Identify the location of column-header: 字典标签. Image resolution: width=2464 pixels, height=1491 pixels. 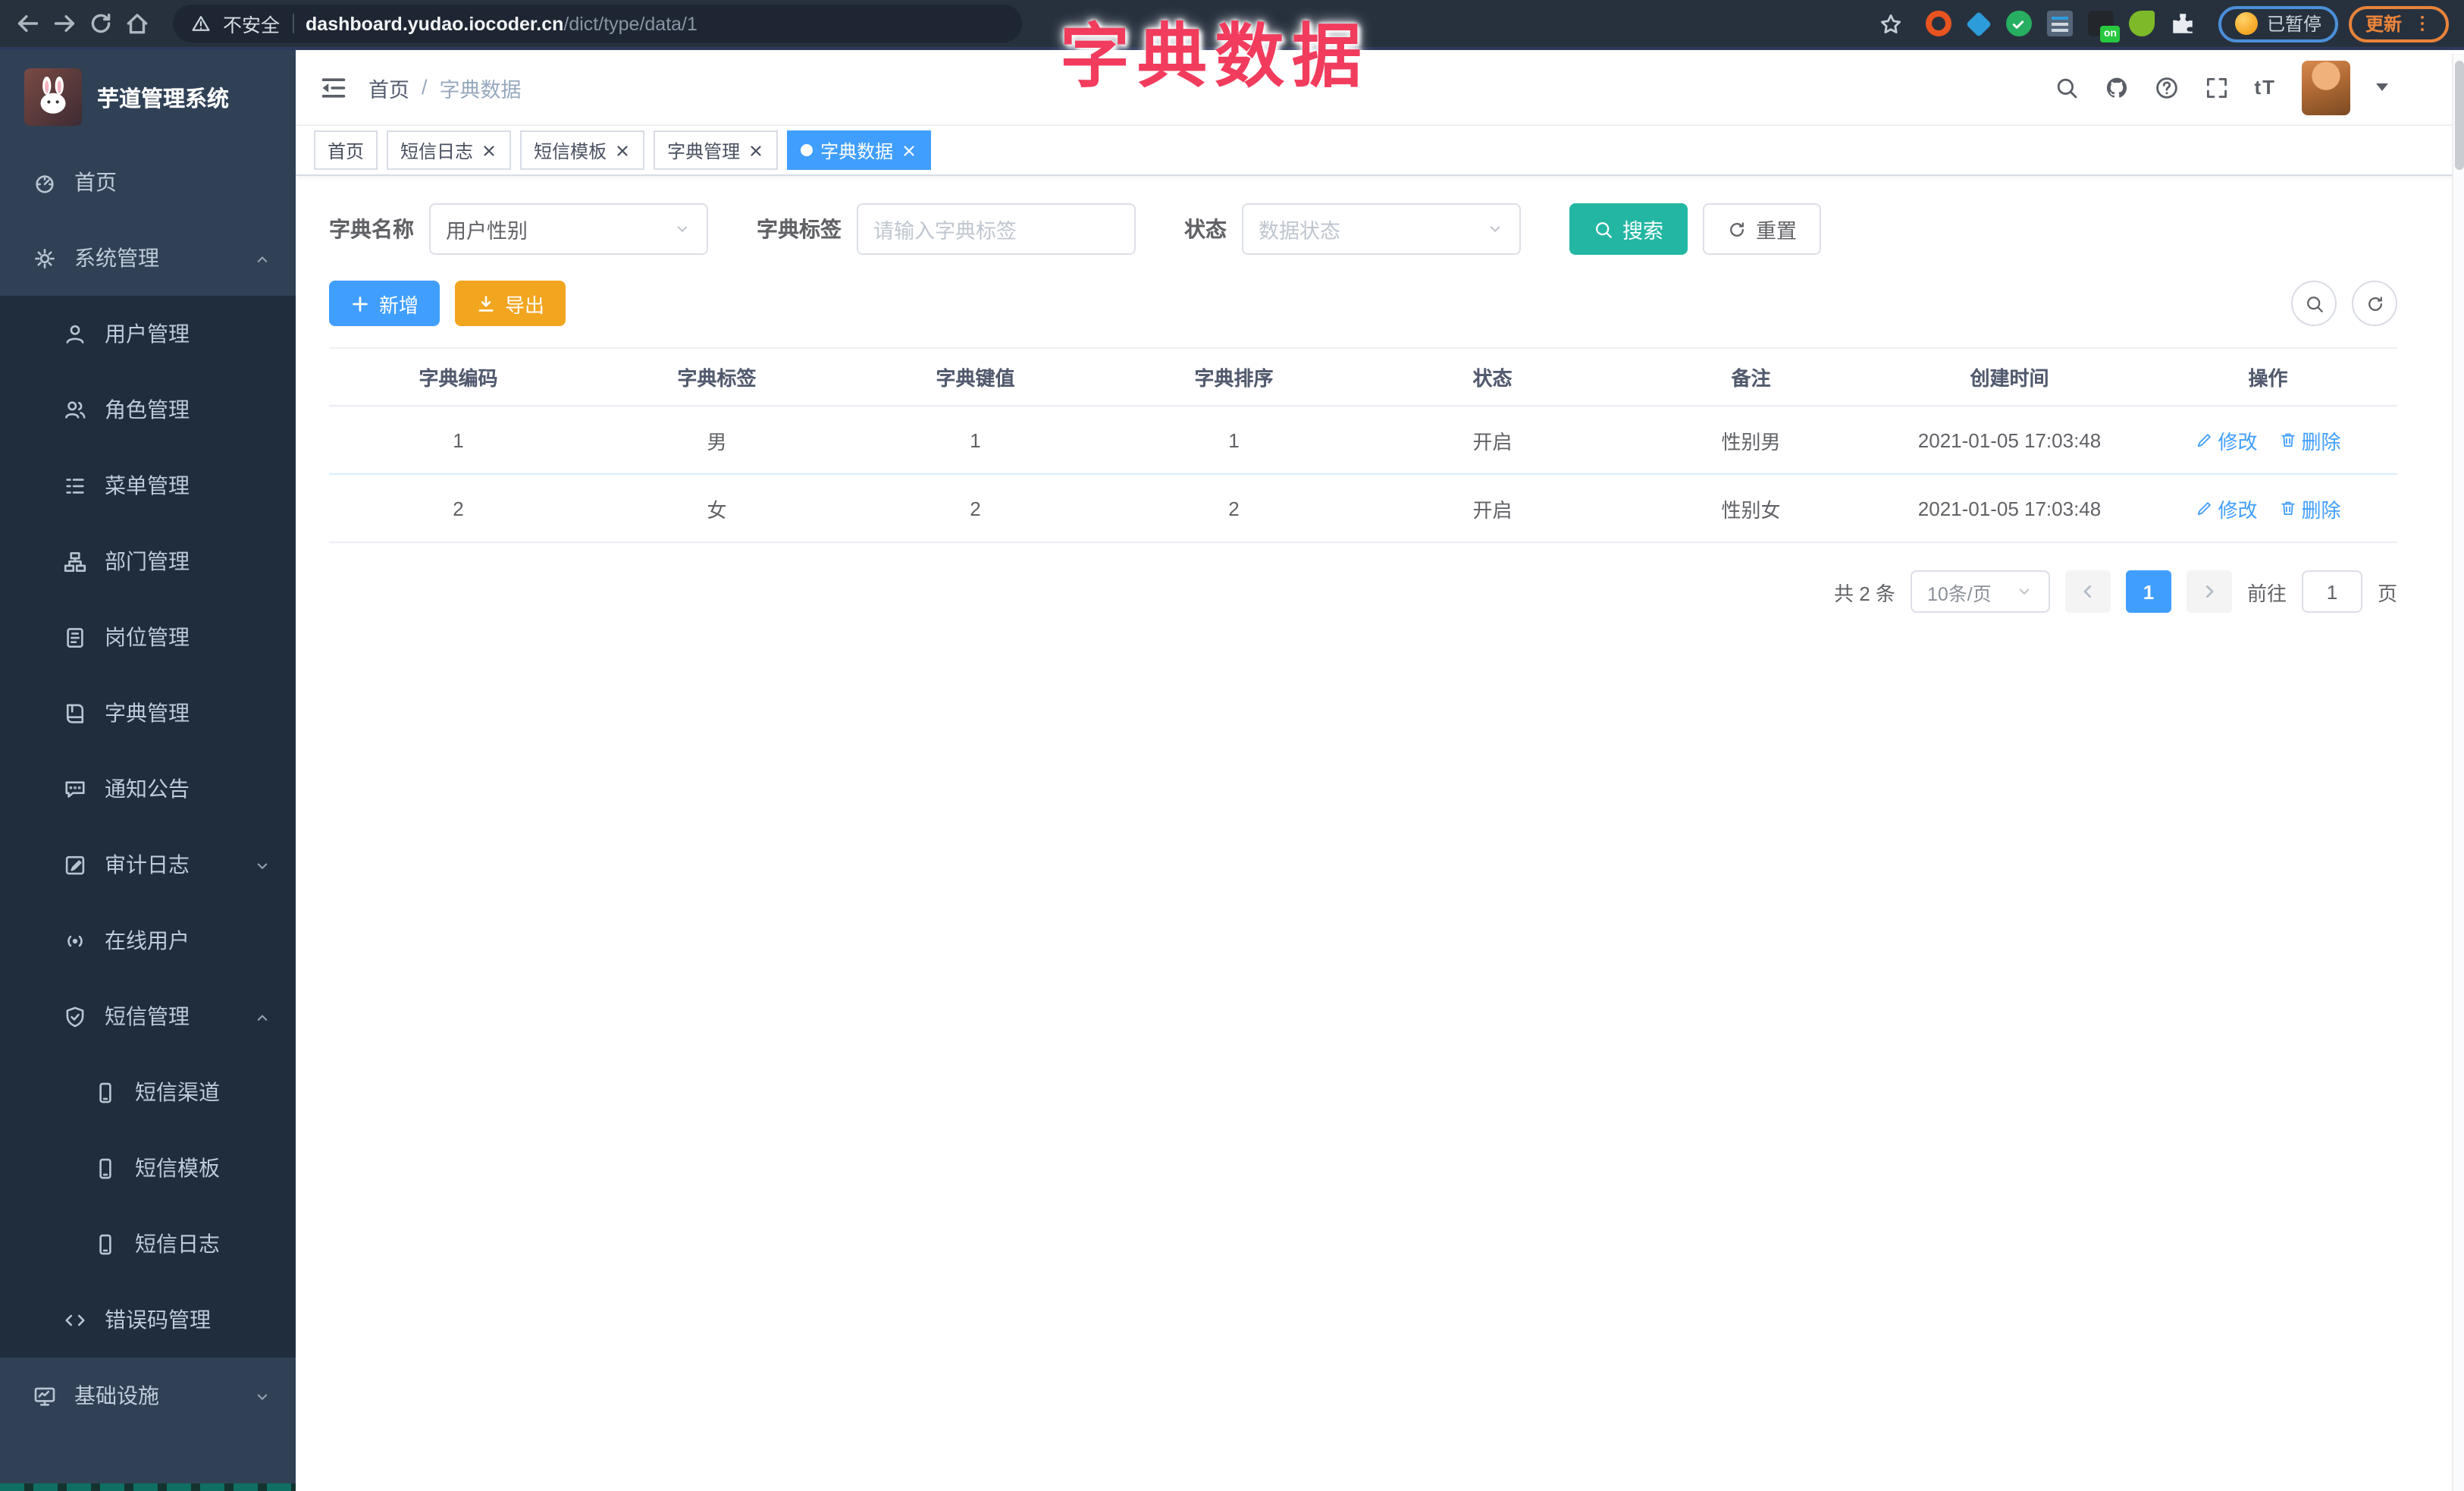
(717, 376).